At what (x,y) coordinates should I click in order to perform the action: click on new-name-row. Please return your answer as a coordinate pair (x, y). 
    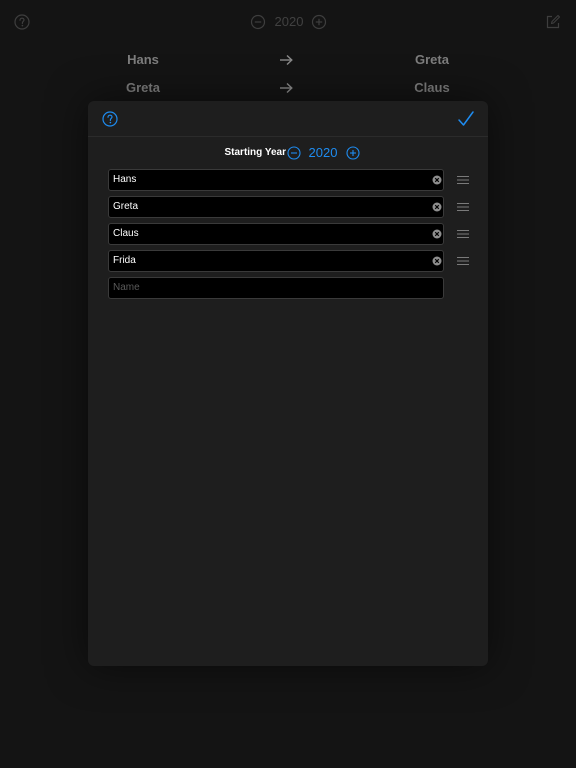
    Looking at the image, I should click on (295, 288).